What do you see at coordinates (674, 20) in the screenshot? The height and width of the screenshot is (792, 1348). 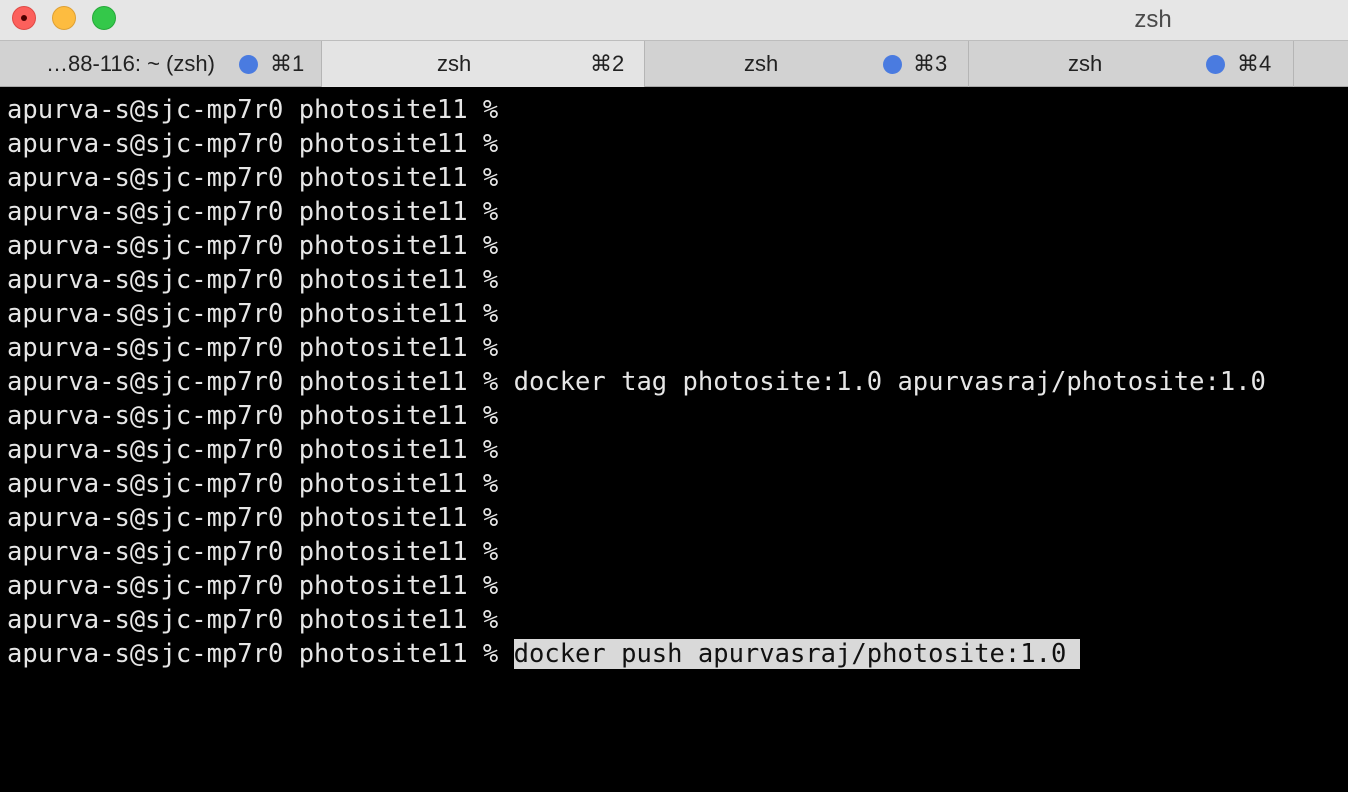 I see `title-bar: zsh` at bounding box center [674, 20].